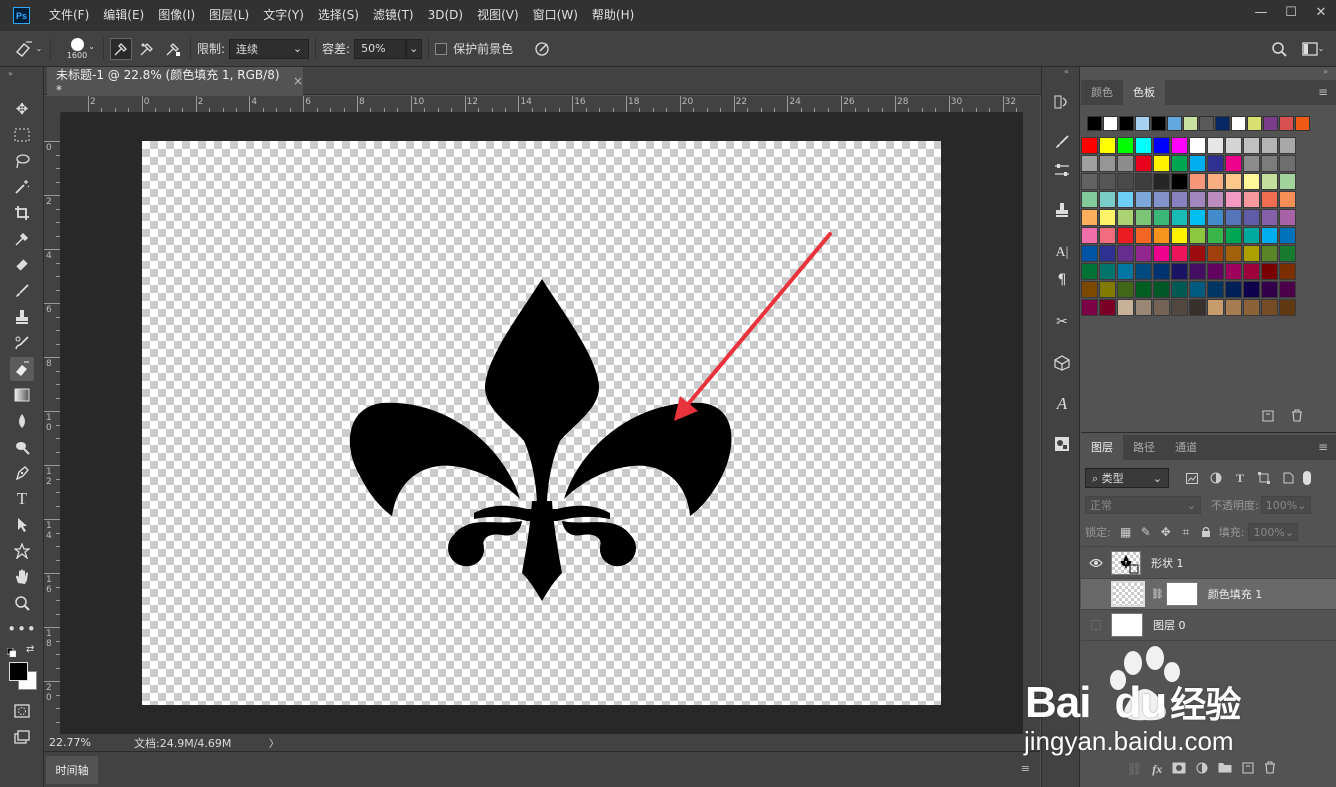 This screenshot has height=787, width=1336. What do you see at coordinates (1062, 444) in the screenshot?
I see `libraries-panel-icon` at bounding box center [1062, 444].